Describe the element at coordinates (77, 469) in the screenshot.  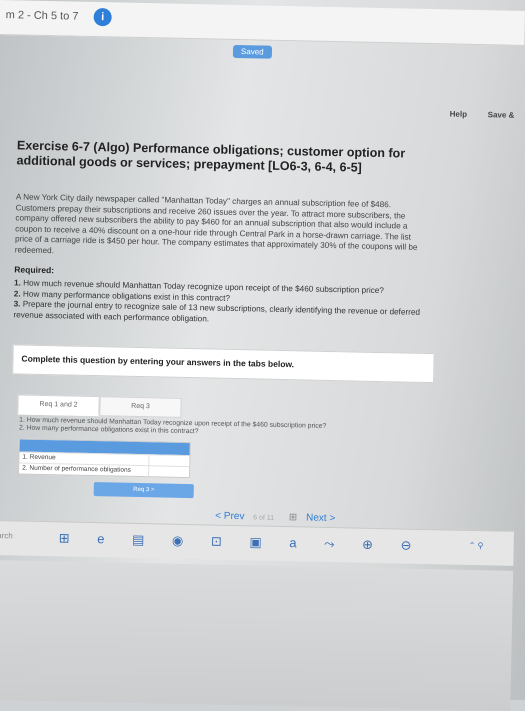
I see `answer-row-obligations-label: 2. Number of performance obligations` at that location.